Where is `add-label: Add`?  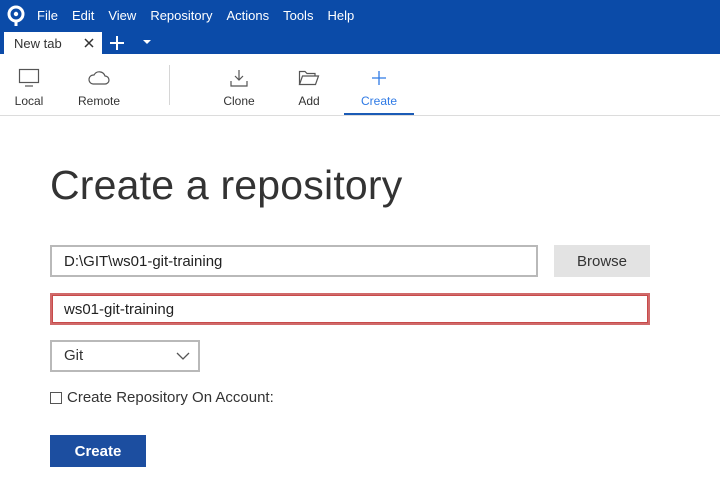
add-label: Add is located at coordinates (309, 101).